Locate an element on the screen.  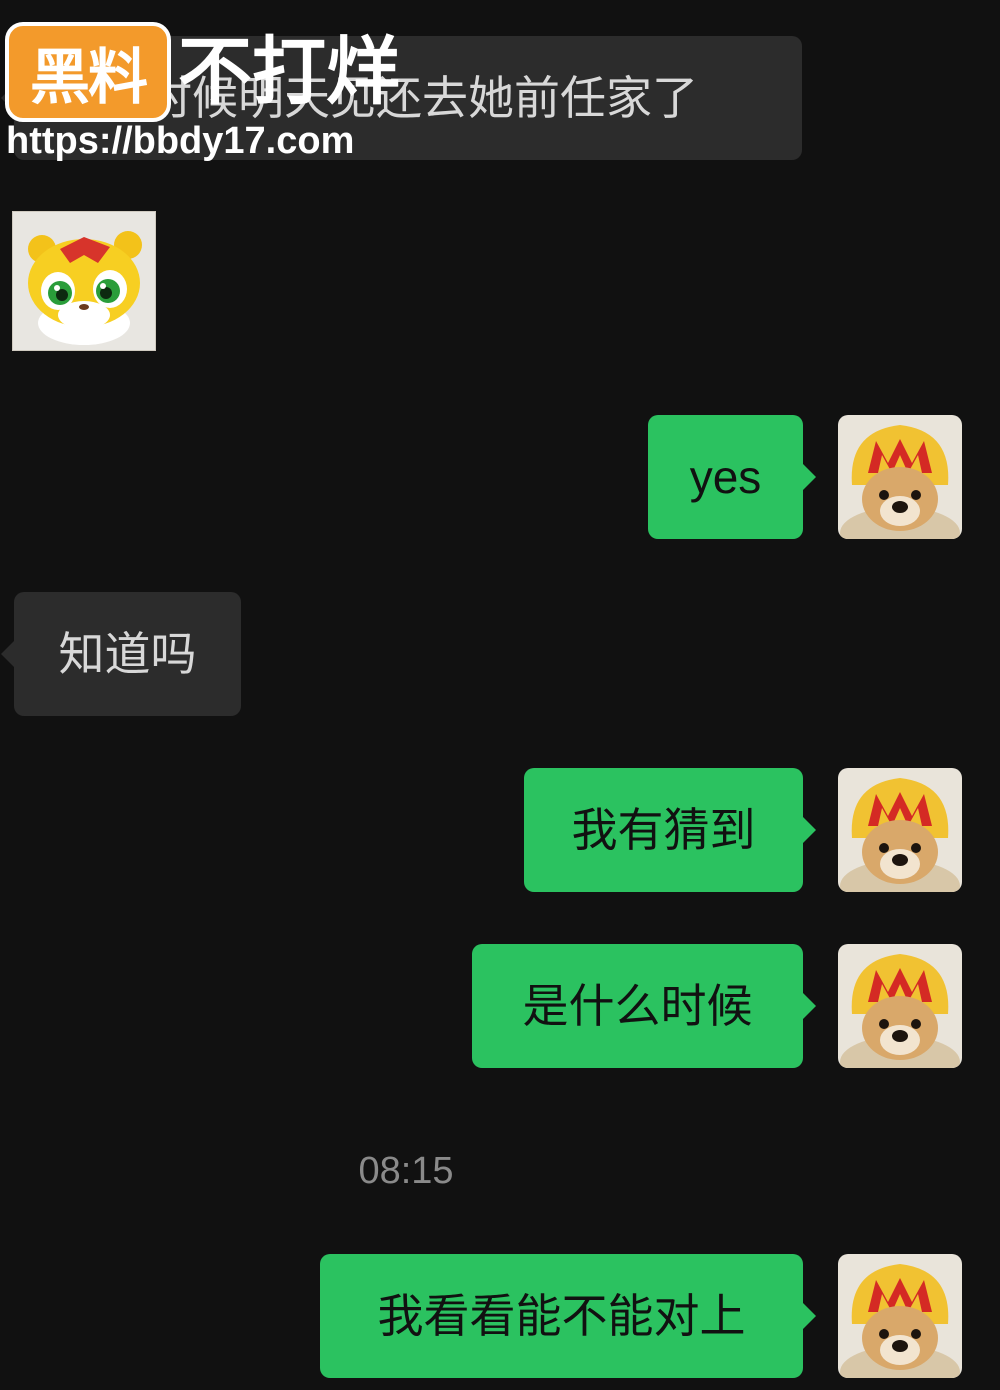
message-timestamp: 08:15 is located at coordinates (406, 1171).